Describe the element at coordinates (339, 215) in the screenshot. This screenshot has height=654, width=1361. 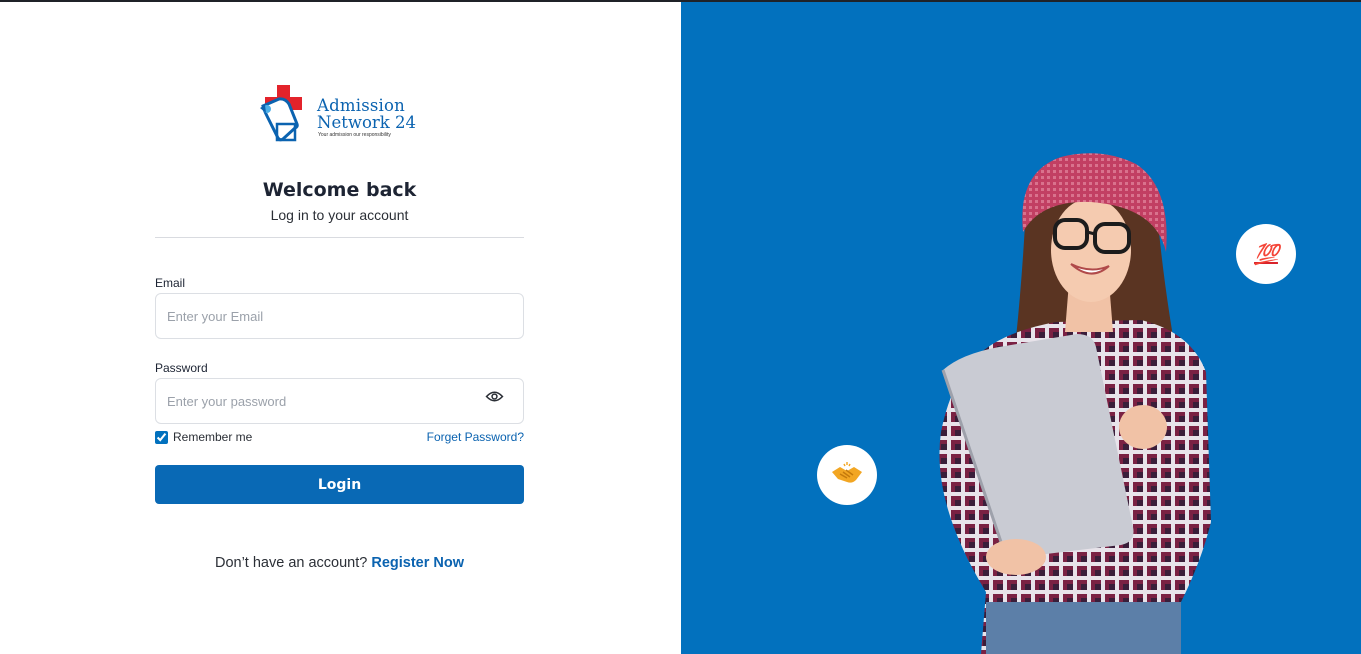
I see `page-subtitle: Log in to your account` at that location.